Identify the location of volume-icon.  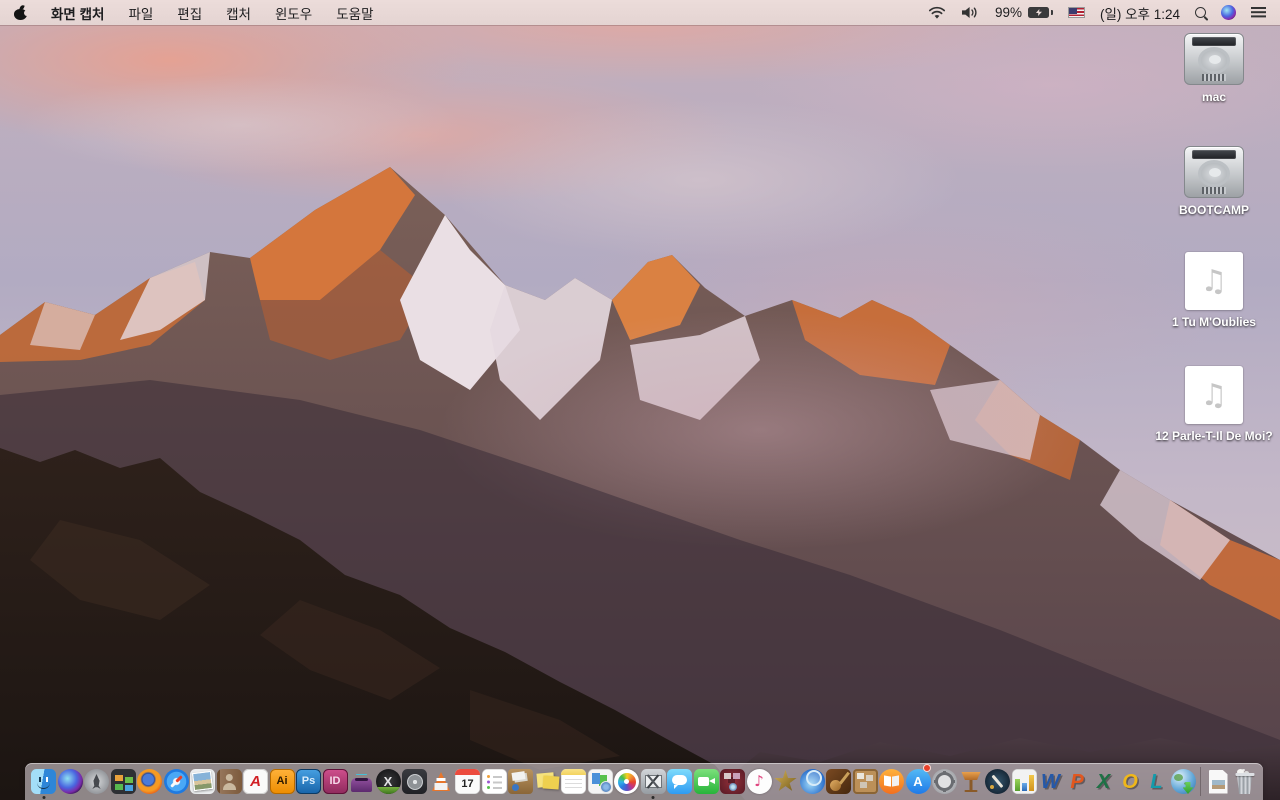
(970, 12).